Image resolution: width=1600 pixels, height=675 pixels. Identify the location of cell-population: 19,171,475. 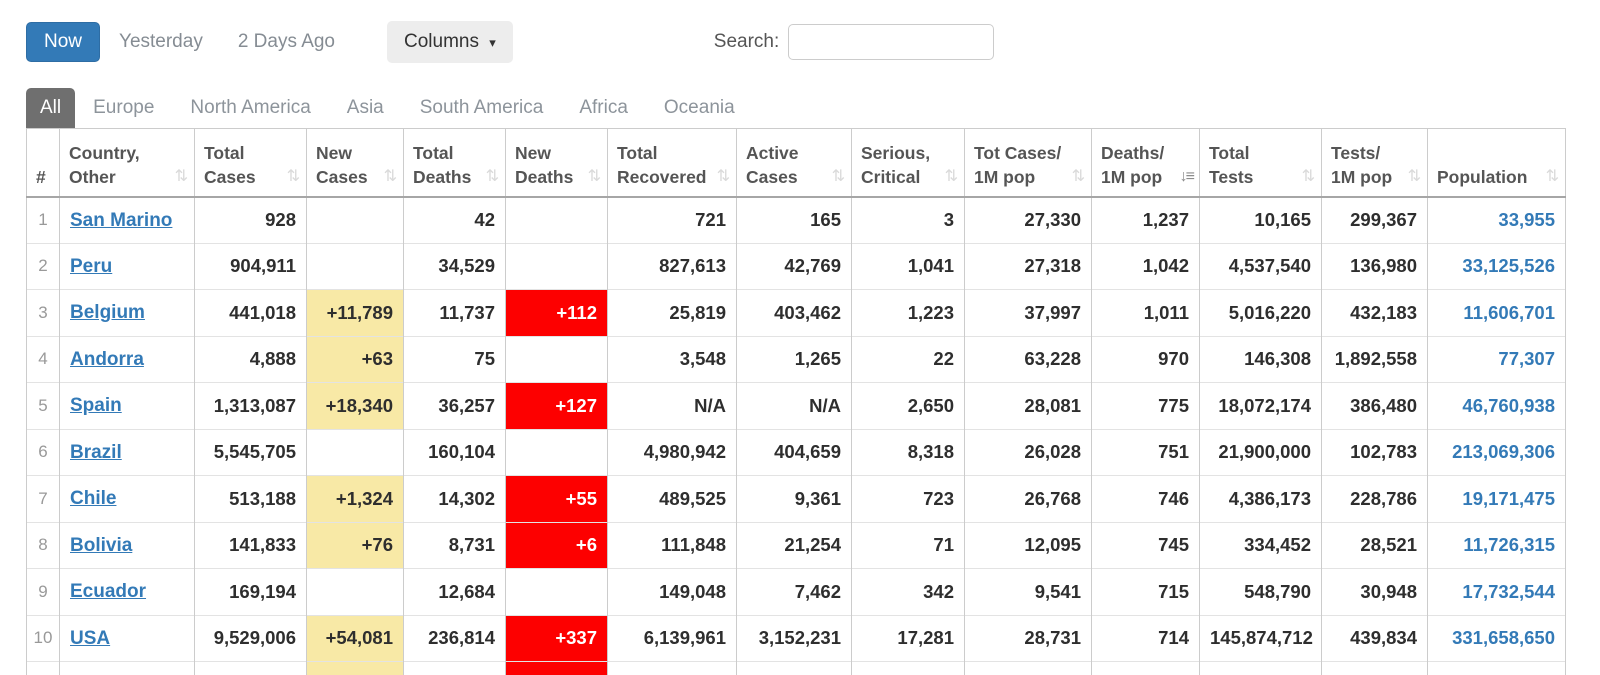
(1496, 498).